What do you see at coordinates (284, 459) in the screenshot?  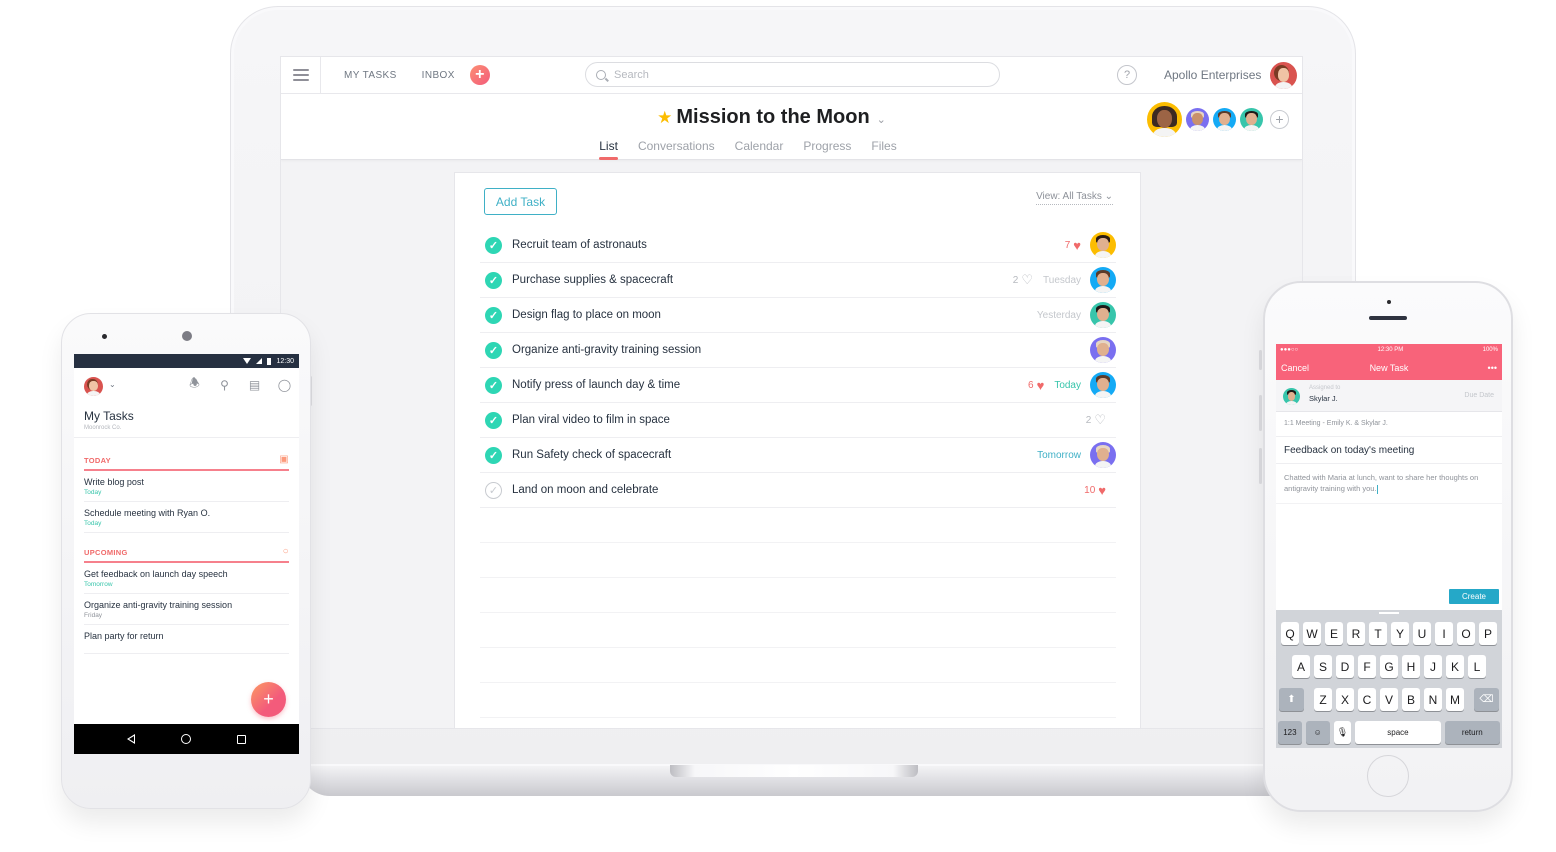 I see `calendar-icon: ▣` at bounding box center [284, 459].